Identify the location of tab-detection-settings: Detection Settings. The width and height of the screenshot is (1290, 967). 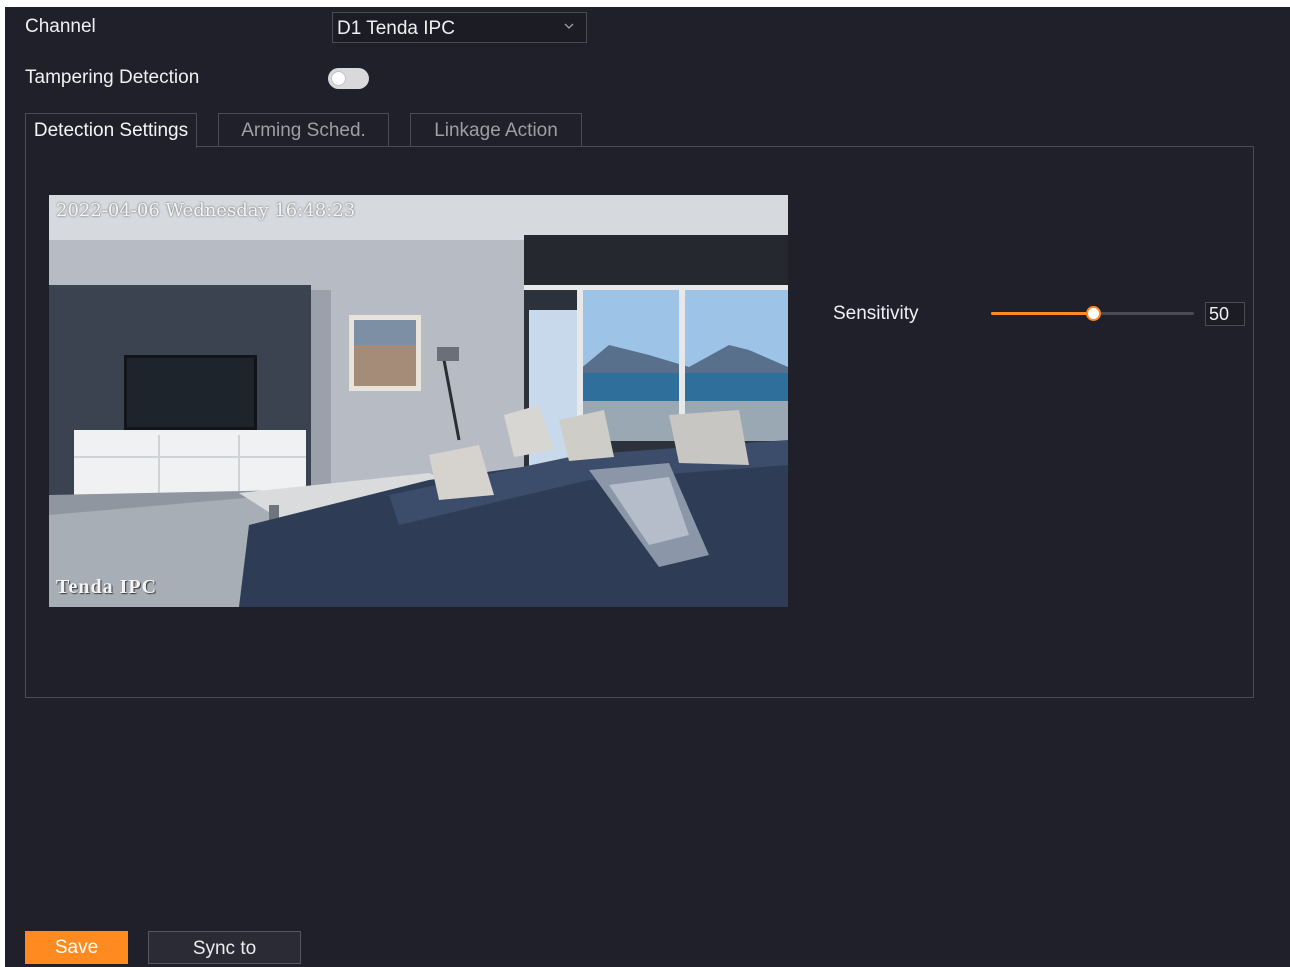
(111, 130).